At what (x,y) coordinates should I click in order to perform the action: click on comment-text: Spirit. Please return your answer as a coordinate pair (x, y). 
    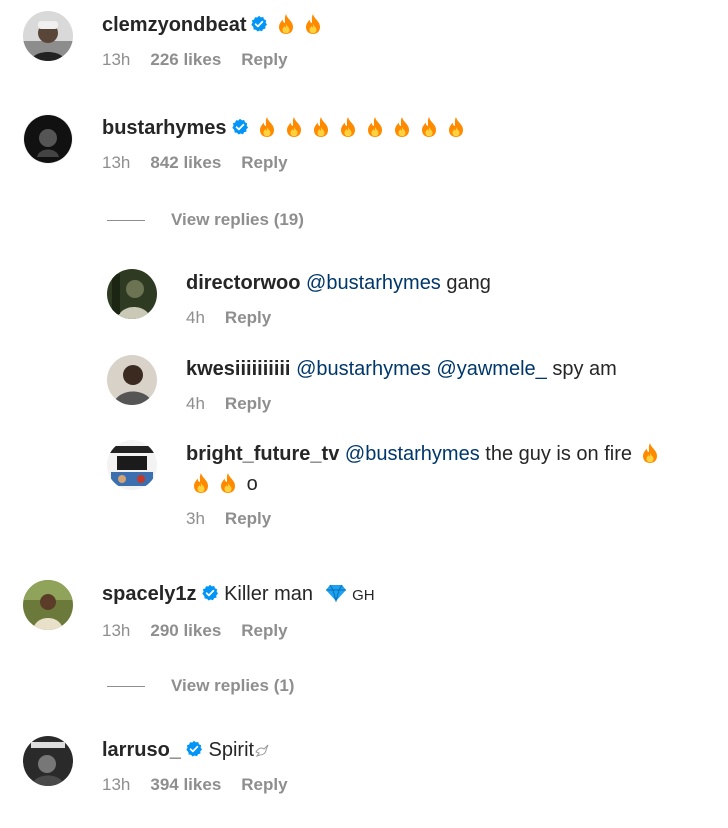
    Looking at the image, I should click on (231, 750).